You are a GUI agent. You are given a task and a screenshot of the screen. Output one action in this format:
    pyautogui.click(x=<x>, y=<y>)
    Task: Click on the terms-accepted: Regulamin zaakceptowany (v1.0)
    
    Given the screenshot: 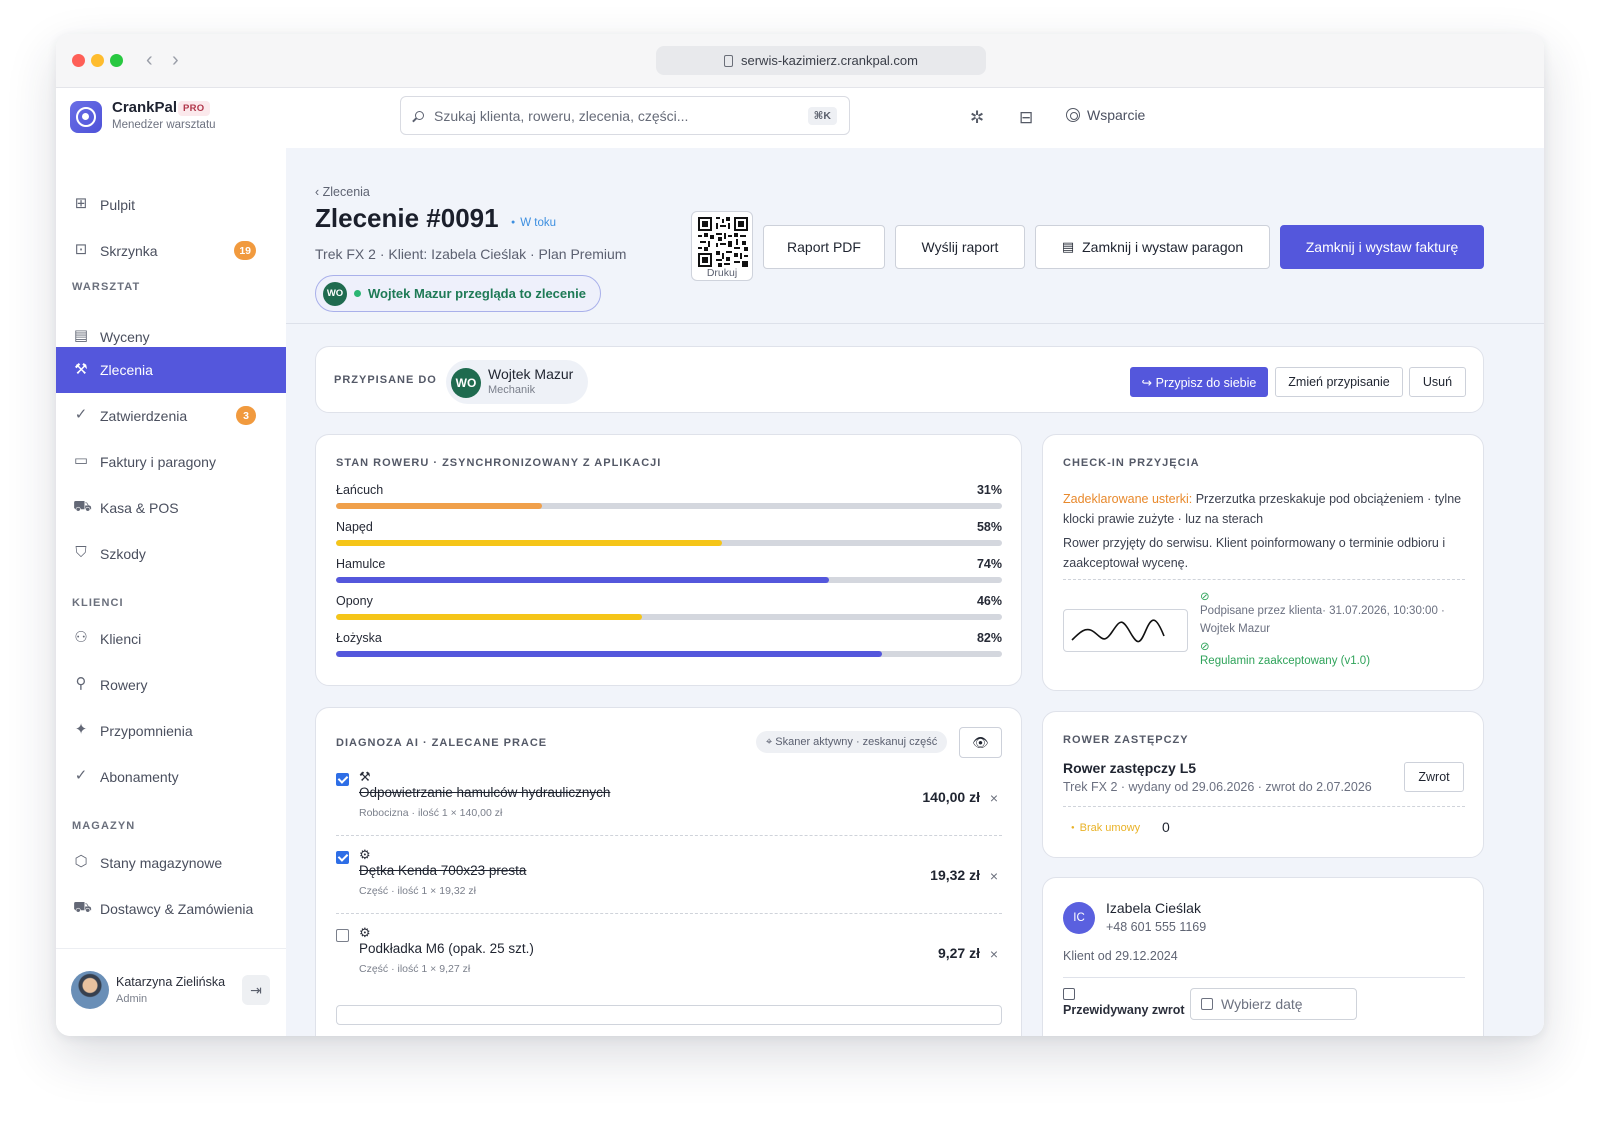 What is the action you would take?
    pyautogui.click(x=1285, y=661)
    